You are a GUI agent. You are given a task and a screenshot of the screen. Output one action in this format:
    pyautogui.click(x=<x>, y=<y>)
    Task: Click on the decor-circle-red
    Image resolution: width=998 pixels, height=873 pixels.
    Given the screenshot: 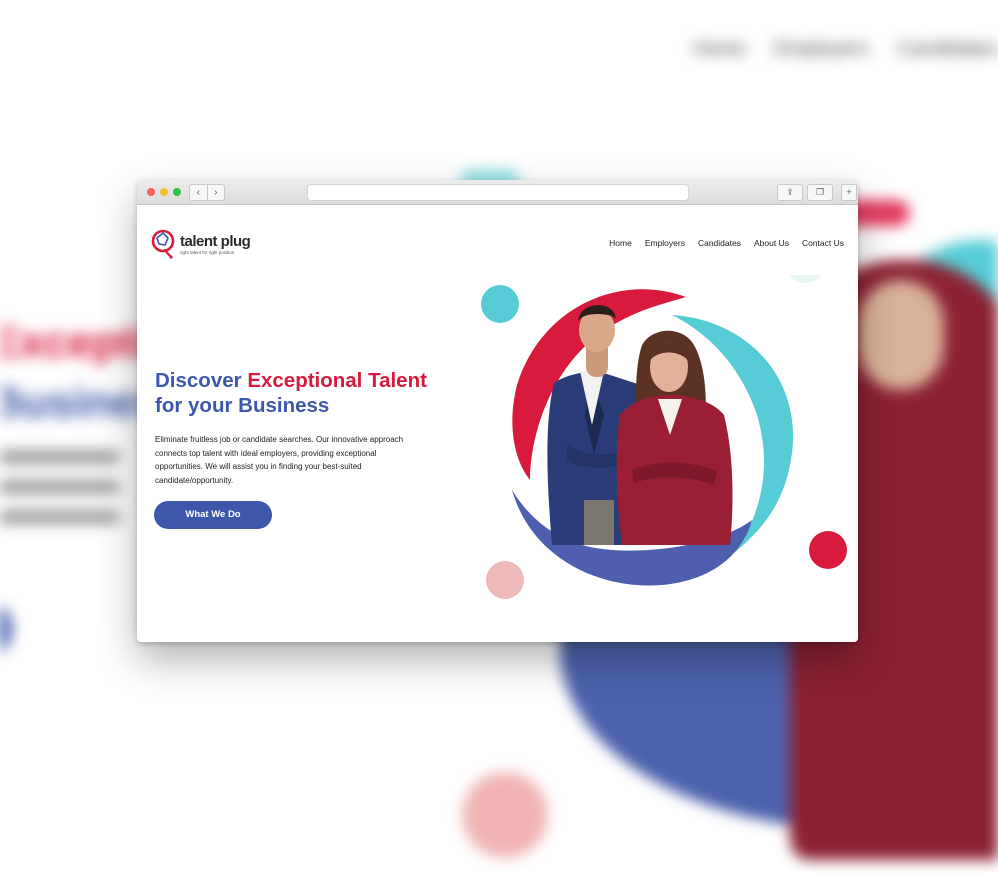 What is the action you would take?
    pyautogui.click(x=828, y=550)
    